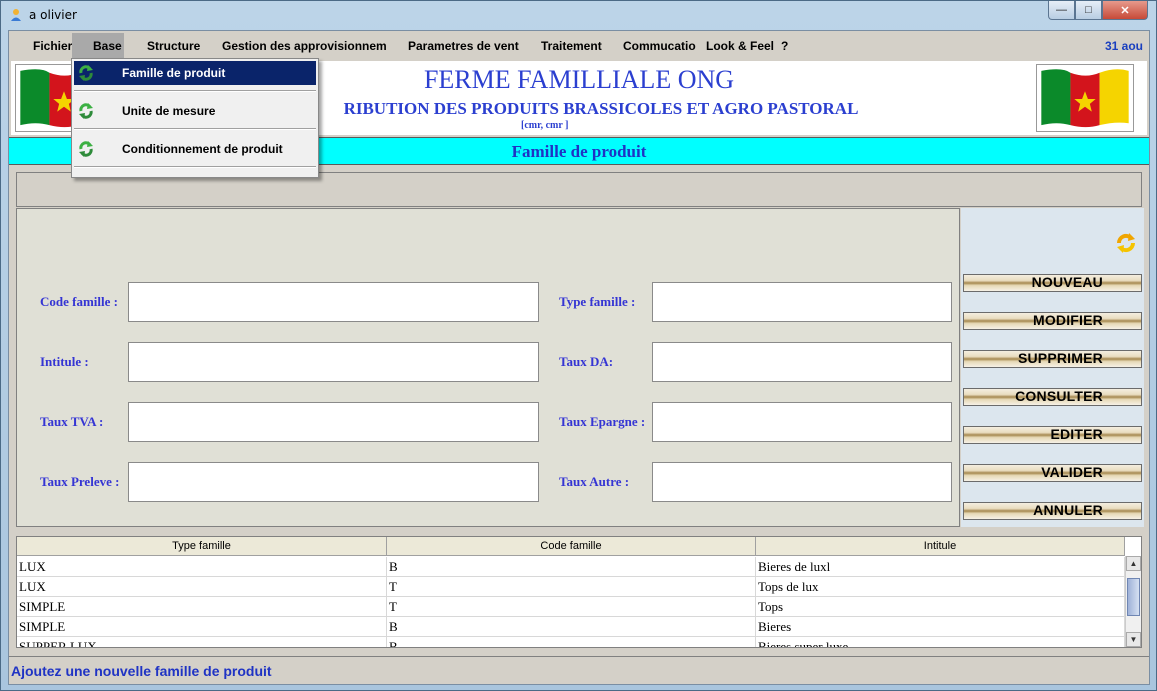  Describe the element at coordinates (802, 362) in the screenshot. I see `taux-da-input` at that location.